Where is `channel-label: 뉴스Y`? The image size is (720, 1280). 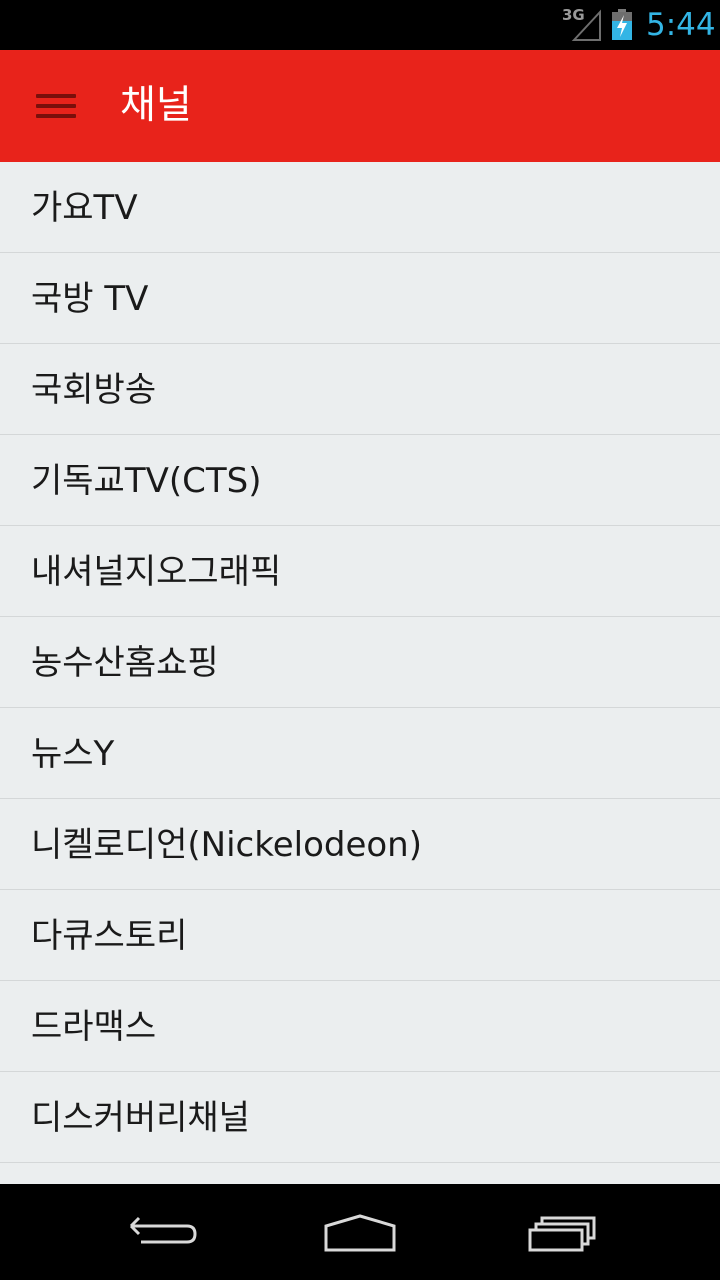 channel-label: 뉴스Y is located at coordinates (73, 754).